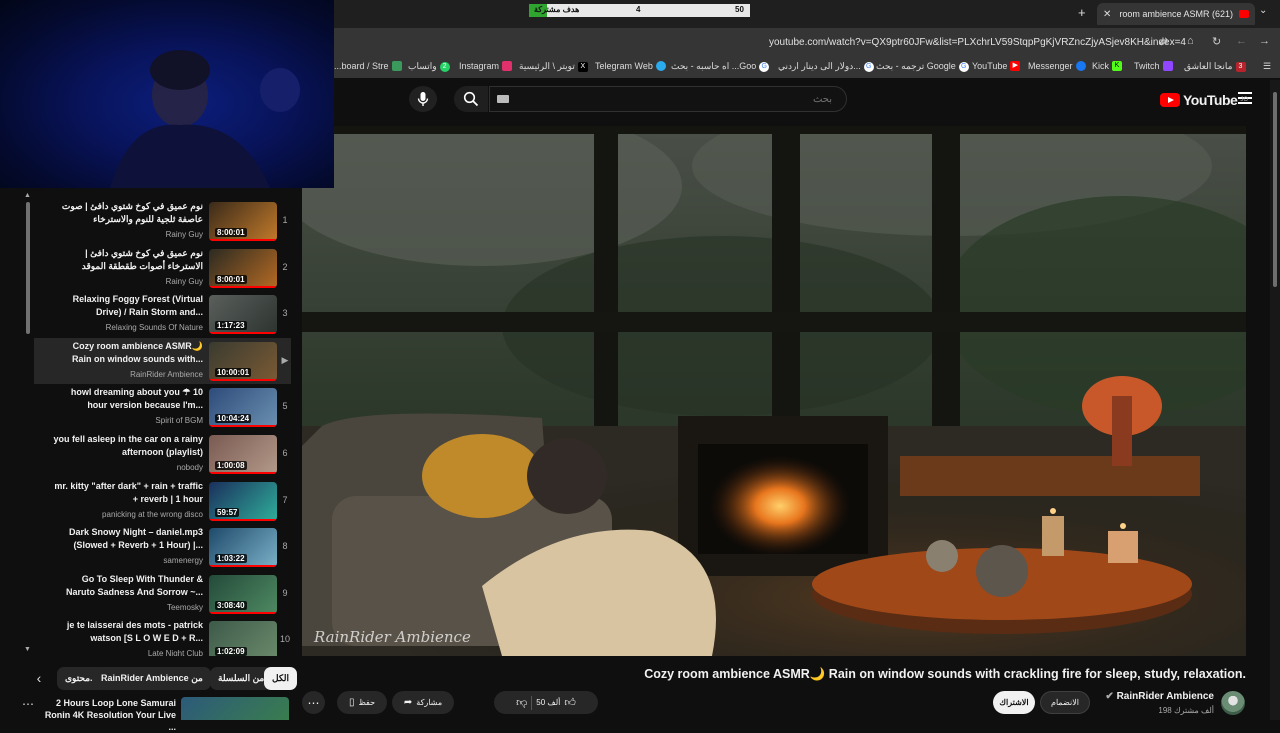 The image size is (1280, 733). What do you see at coordinates (1080, 66) in the screenshot?
I see `messenger-icon` at bounding box center [1080, 66].